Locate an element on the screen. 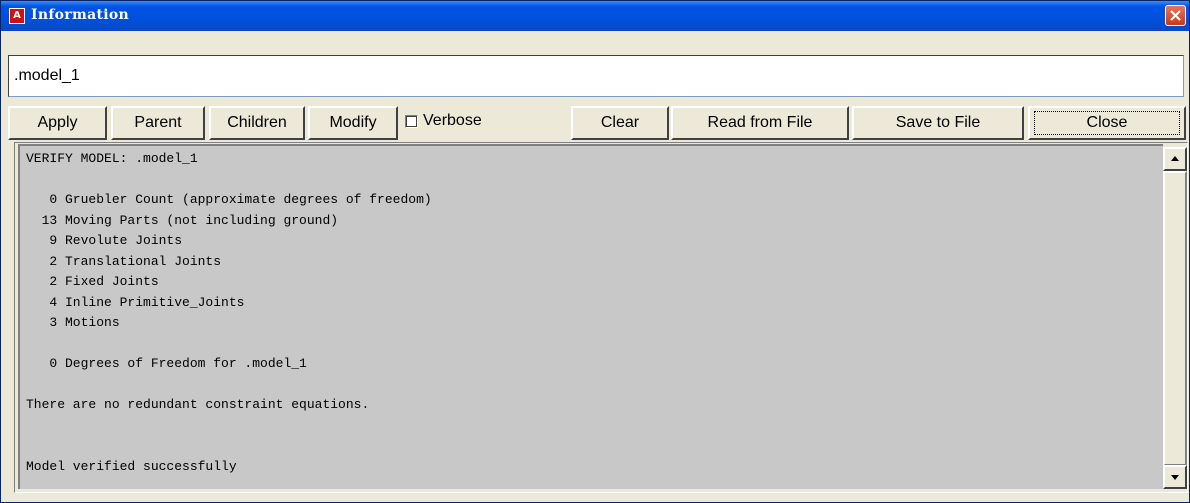 The image size is (1190, 503). apply-button: Apply is located at coordinates (57, 123).